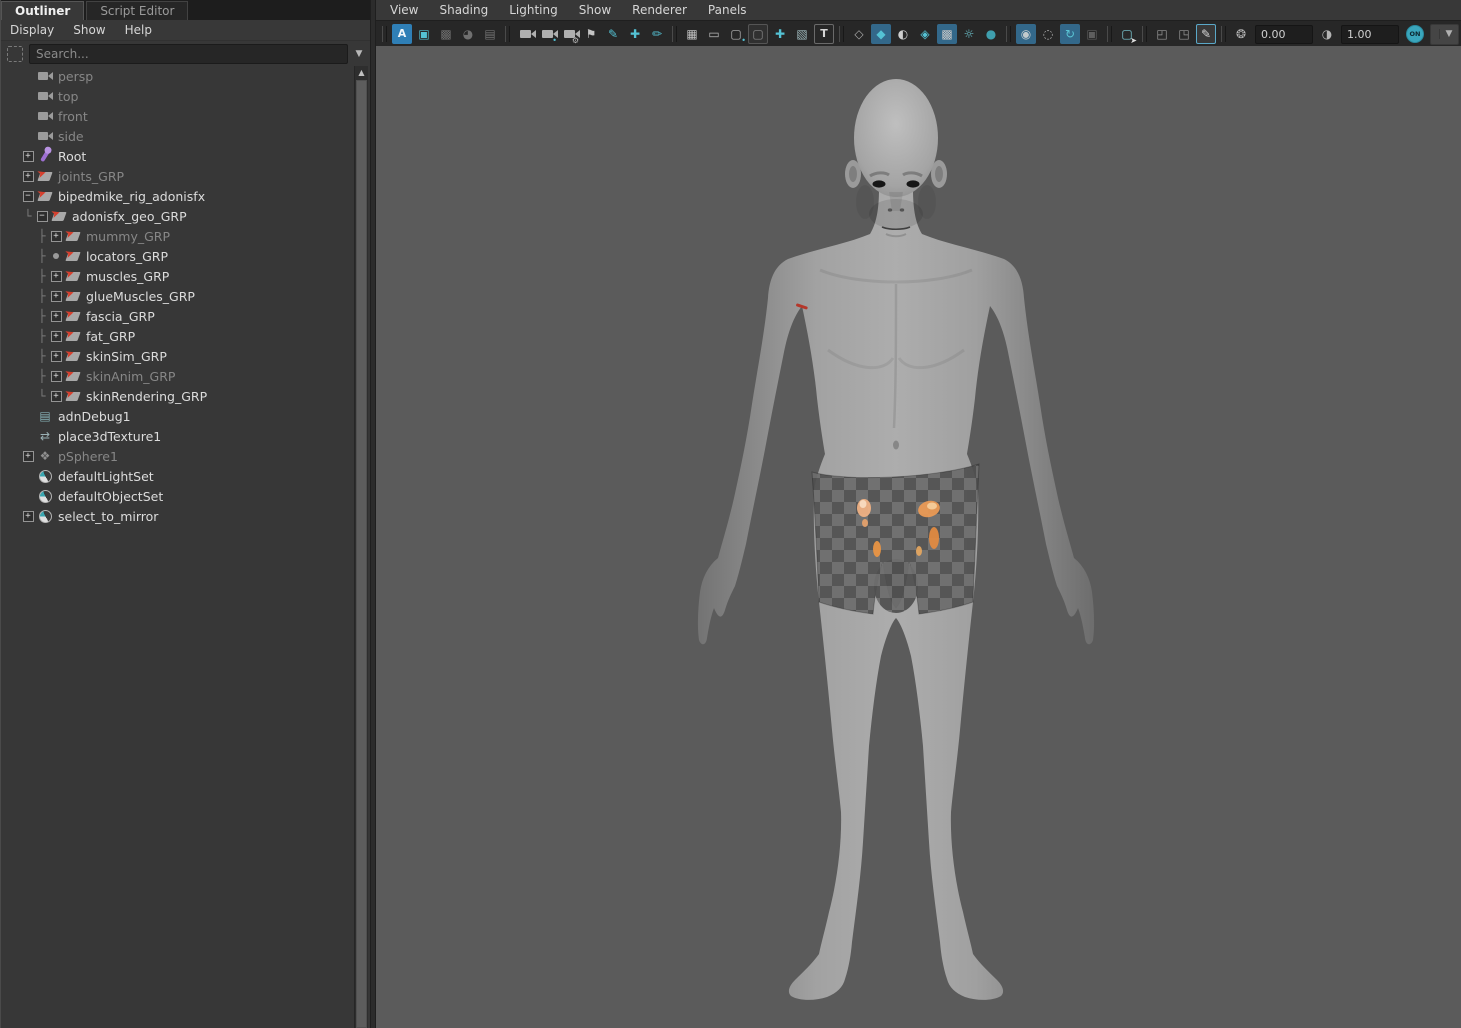  What do you see at coordinates (177, 395) in the screenshot?
I see `tree-item-skinRendering_GRP: └ + ➤ skinRendering_GRP` at bounding box center [177, 395].